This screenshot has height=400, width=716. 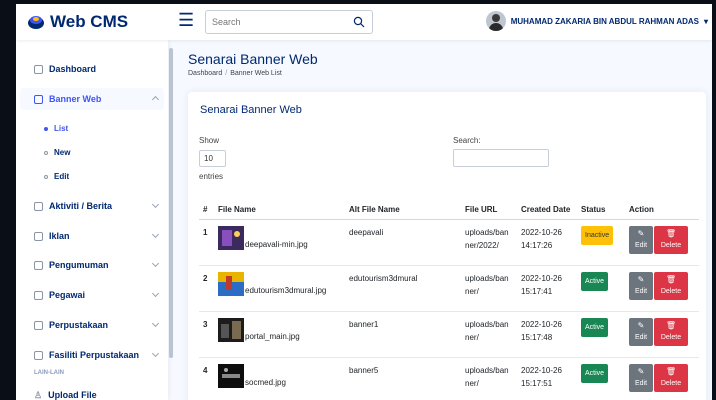 I want to click on status-badge: Active, so click(x=595, y=373).